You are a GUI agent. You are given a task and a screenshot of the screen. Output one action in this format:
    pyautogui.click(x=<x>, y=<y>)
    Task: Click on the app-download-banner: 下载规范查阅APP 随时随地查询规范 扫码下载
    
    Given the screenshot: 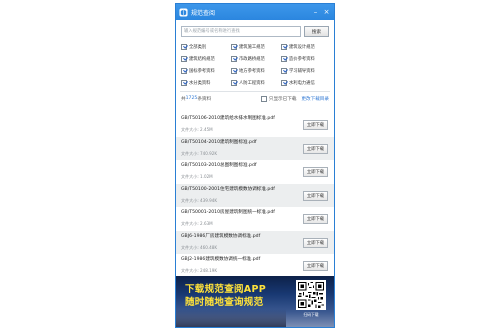 What is the action you would take?
    pyautogui.click(x=255, y=301)
    